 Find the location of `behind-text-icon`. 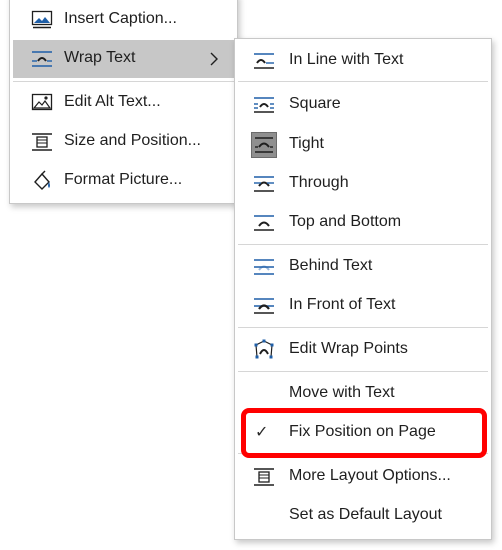

behind-text-icon is located at coordinates (264, 267).